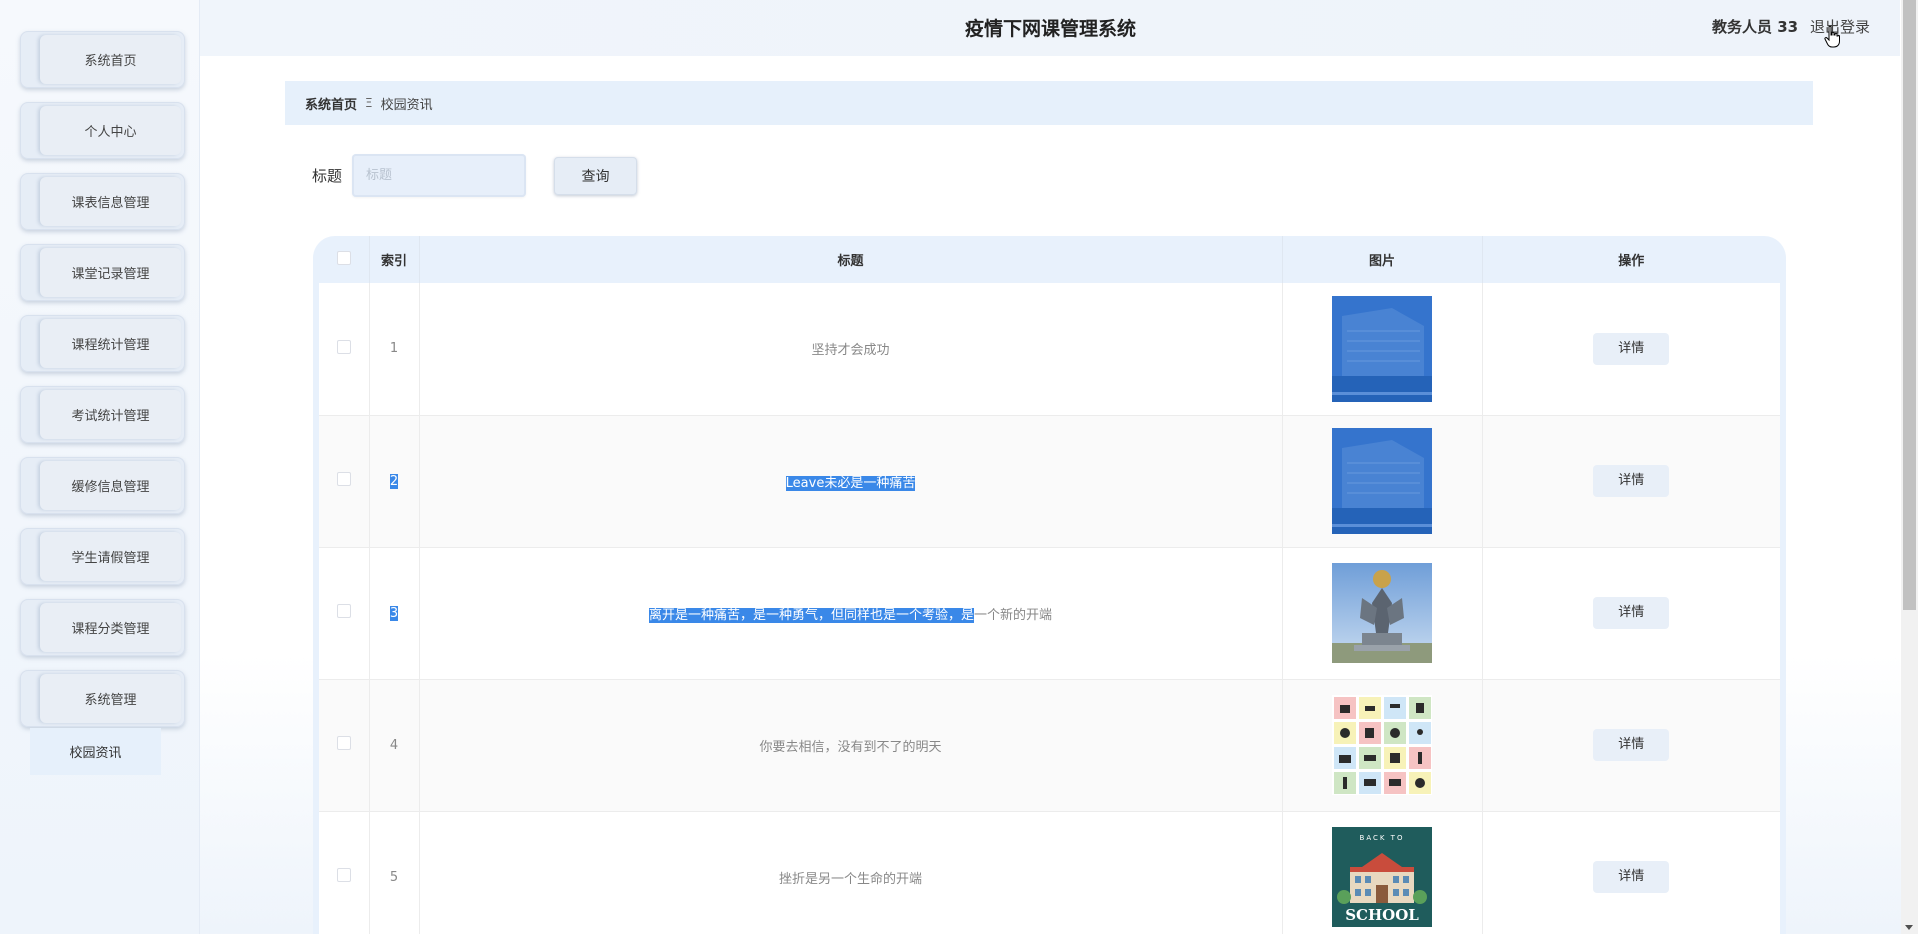  What do you see at coordinates (327, 176) in the screenshot?
I see `search-label: 标题` at bounding box center [327, 176].